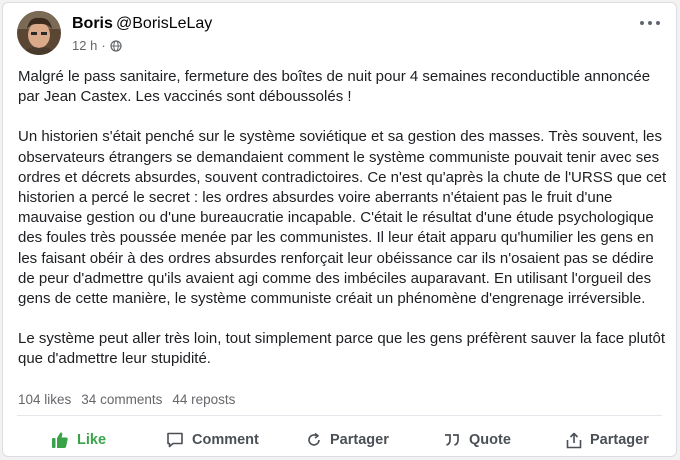 The height and width of the screenshot is (460, 680). What do you see at coordinates (44, 399) in the screenshot?
I see `likes-count: 104 likes` at bounding box center [44, 399].